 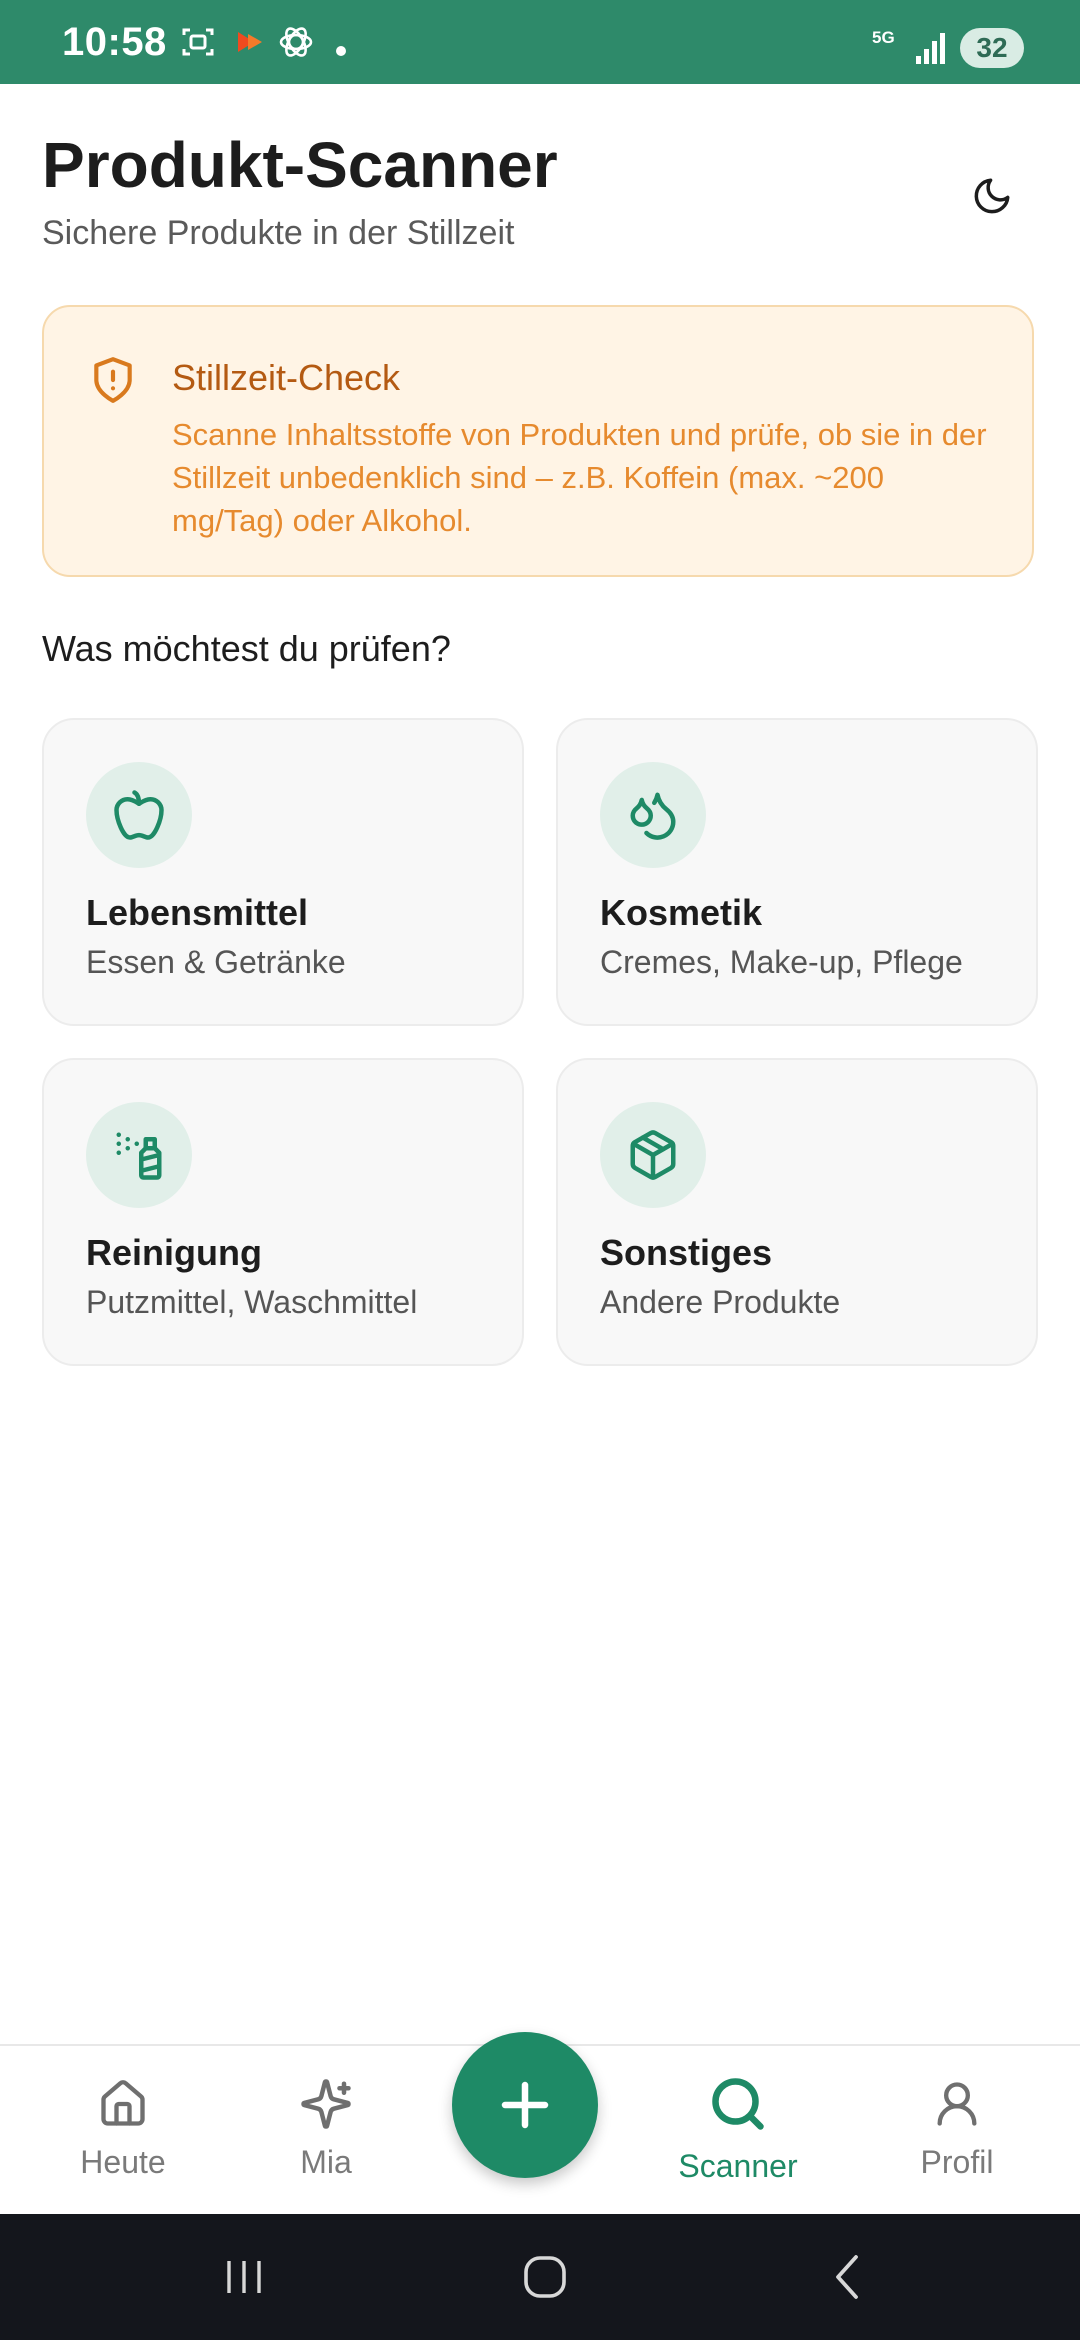 What do you see at coordinates (278, 233) in the screenshot?
I see `page-subtitle: Sichere Produkte in der Stillzeit` at bounding box center [278, 233].